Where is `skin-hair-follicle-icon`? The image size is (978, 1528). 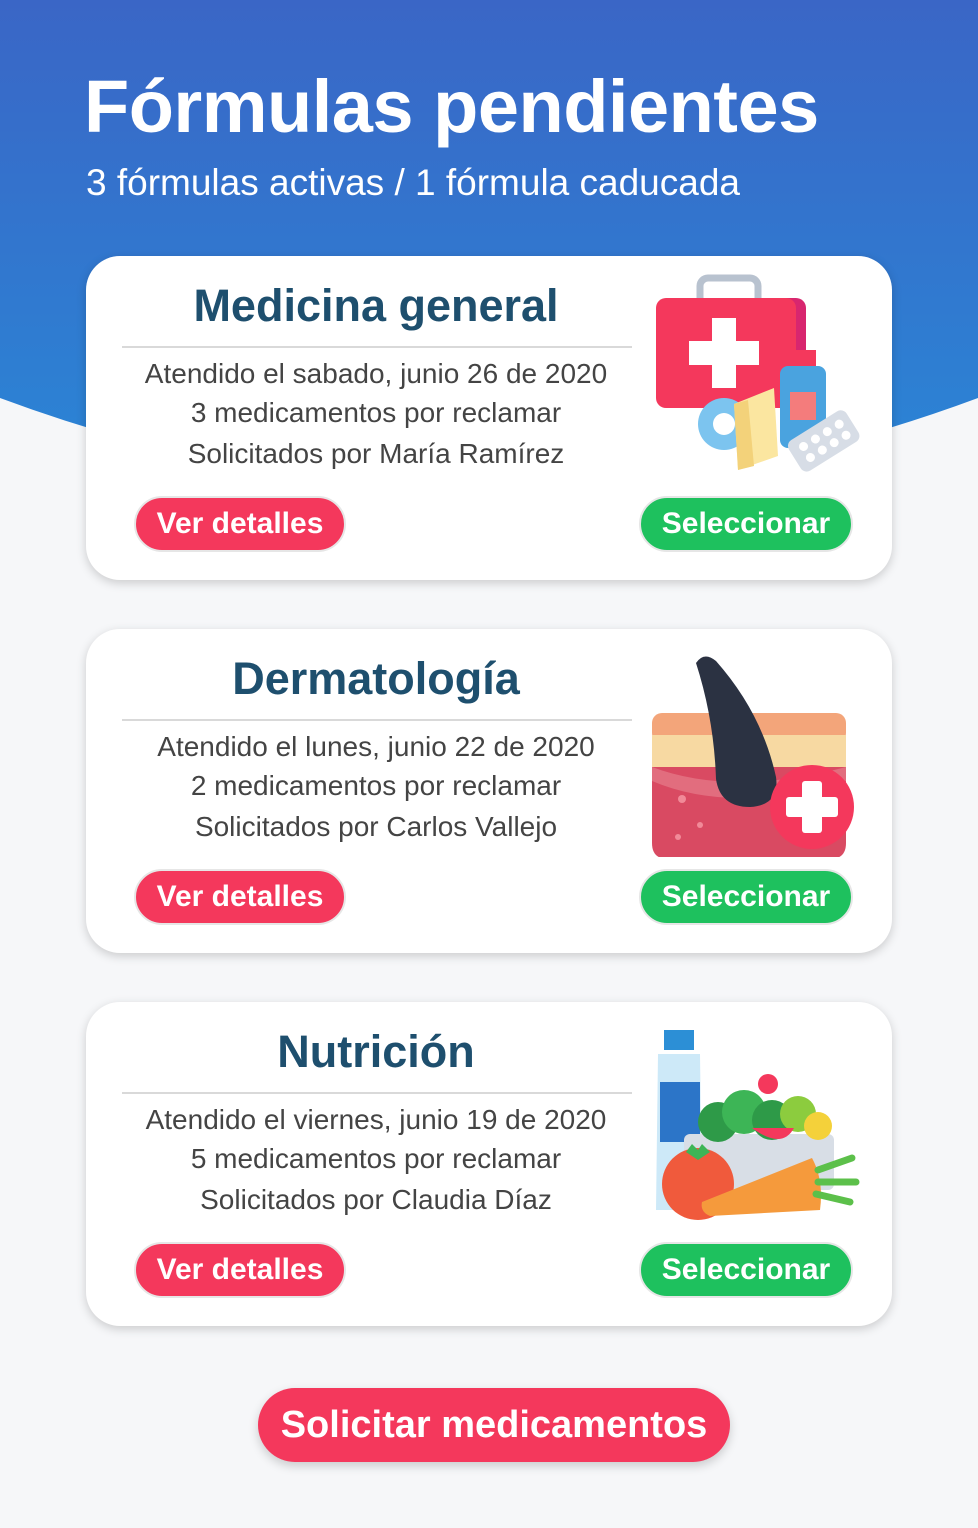 skin-hair-follicle-icon is located at coordinates (753, 756).